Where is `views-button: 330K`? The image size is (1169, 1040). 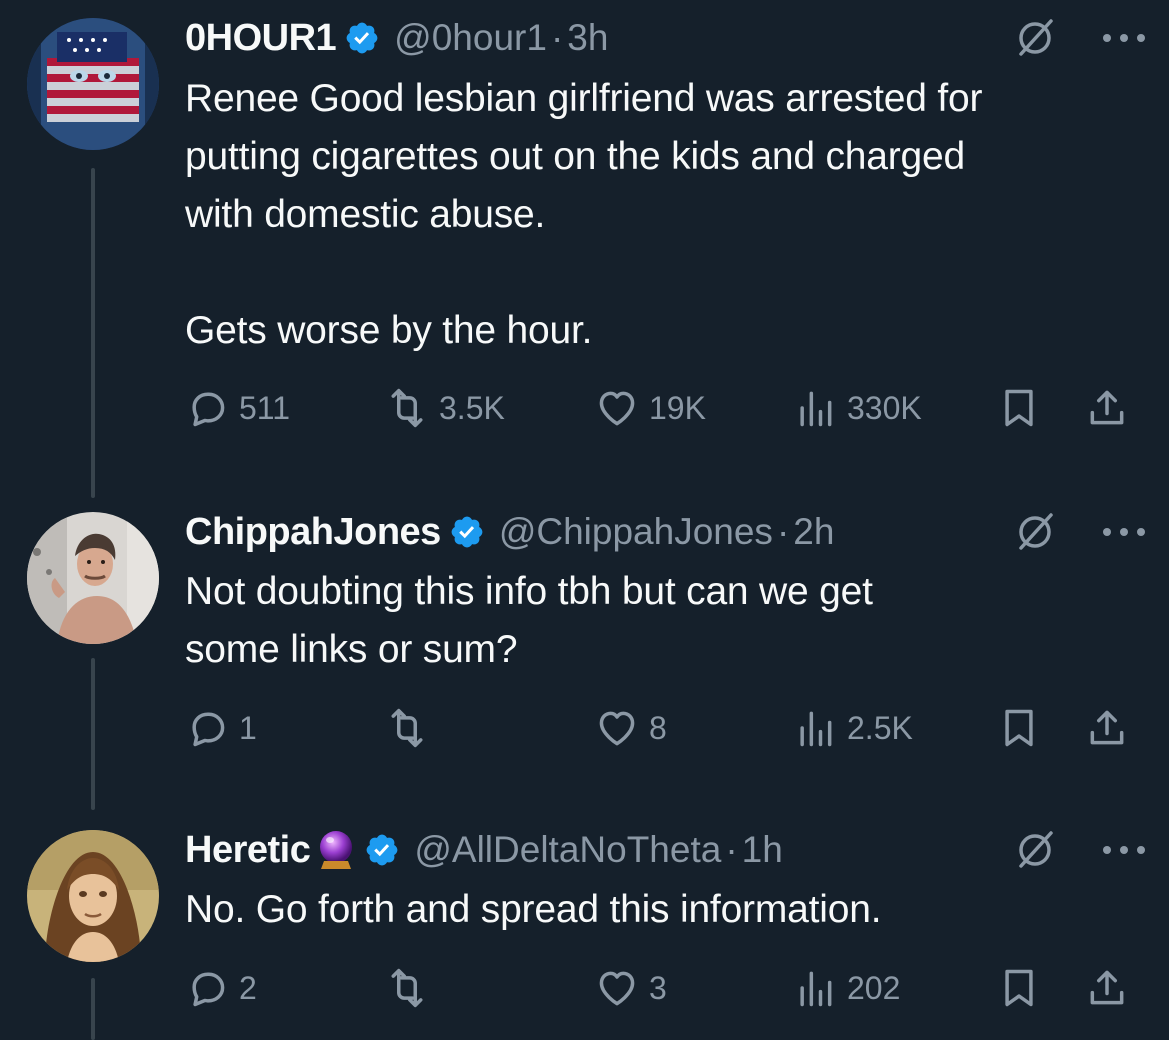 views-button: 330K is located at coordinates (857, 408).